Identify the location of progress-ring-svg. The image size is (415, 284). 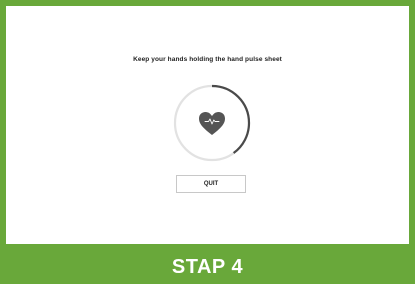
(212, 123).